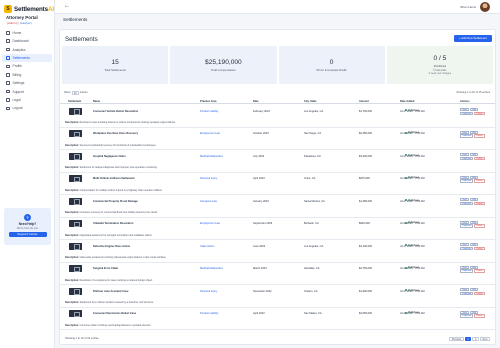  I want to click on entries-control: Show 10 entries, so click(76, 93).